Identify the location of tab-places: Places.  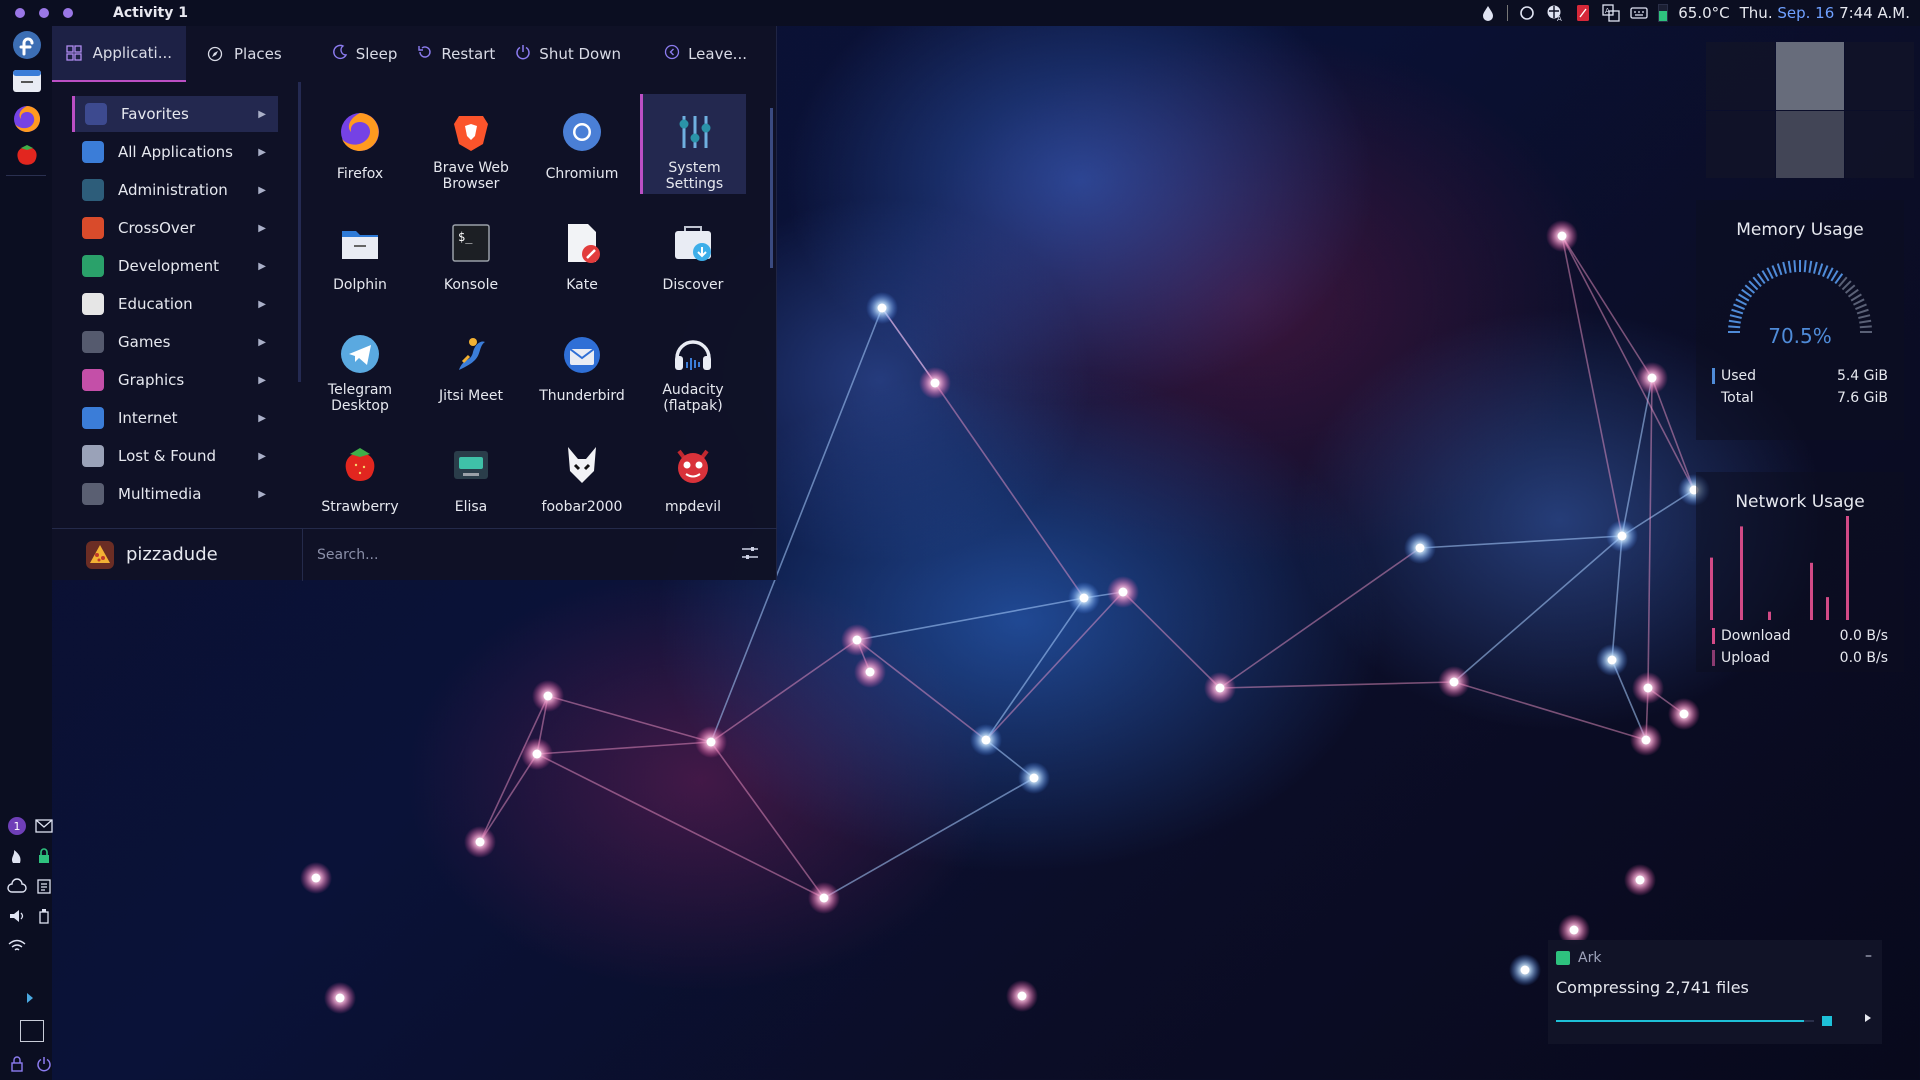
(241, 54).